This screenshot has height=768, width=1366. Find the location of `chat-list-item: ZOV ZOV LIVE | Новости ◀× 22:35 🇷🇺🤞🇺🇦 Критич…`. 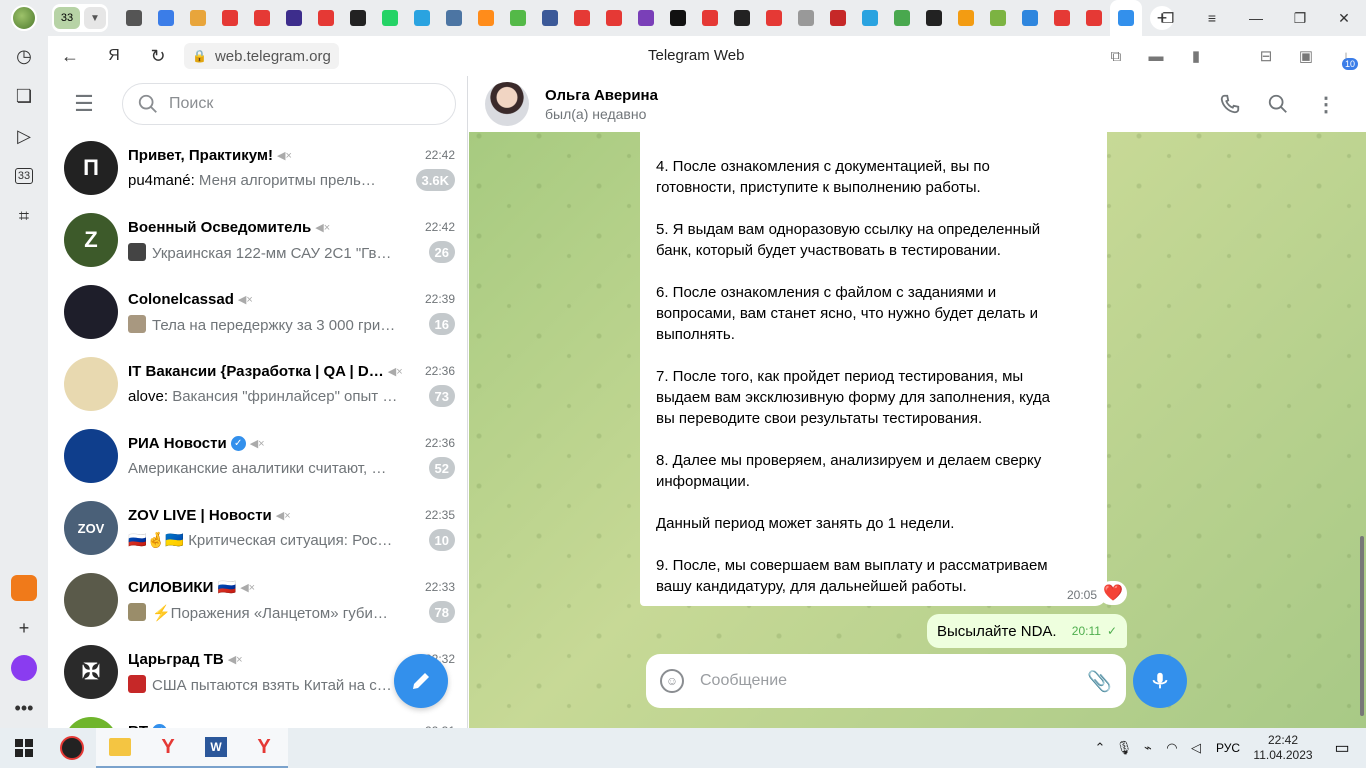

chat-list-item: ZOV ZOV LIVE | Новости ◀× 22:35 🇷🇺🤞🇺🇦 Критич… is located at coordinates (257, 528).